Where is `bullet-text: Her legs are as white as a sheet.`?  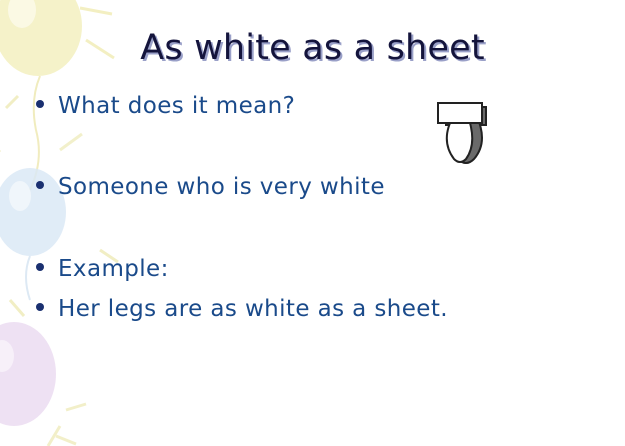
bullet-text: Her legs are as white as a sheet. is located at coordinates (253, 309).